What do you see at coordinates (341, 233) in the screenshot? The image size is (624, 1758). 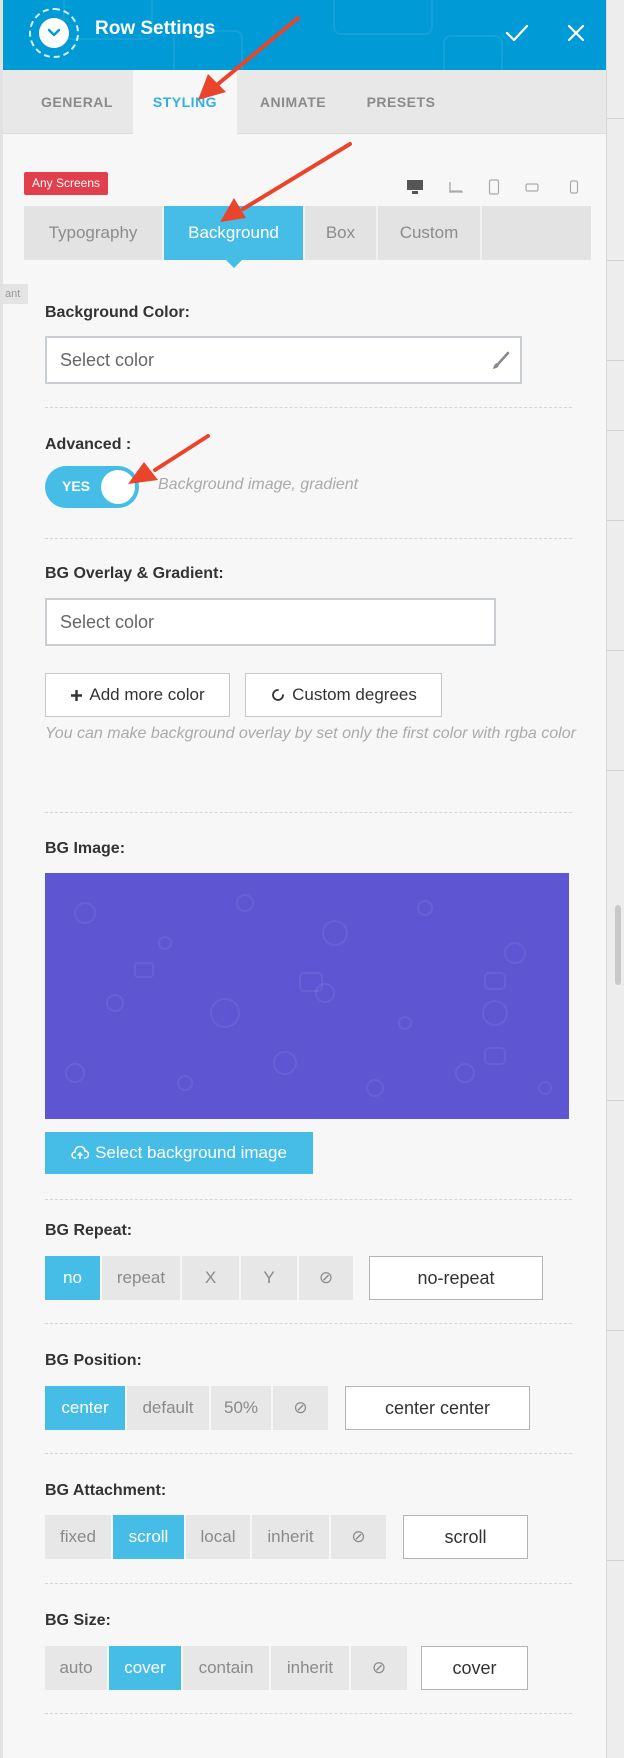 I see `subtab-box: Box` at bounding box center [341, 233].